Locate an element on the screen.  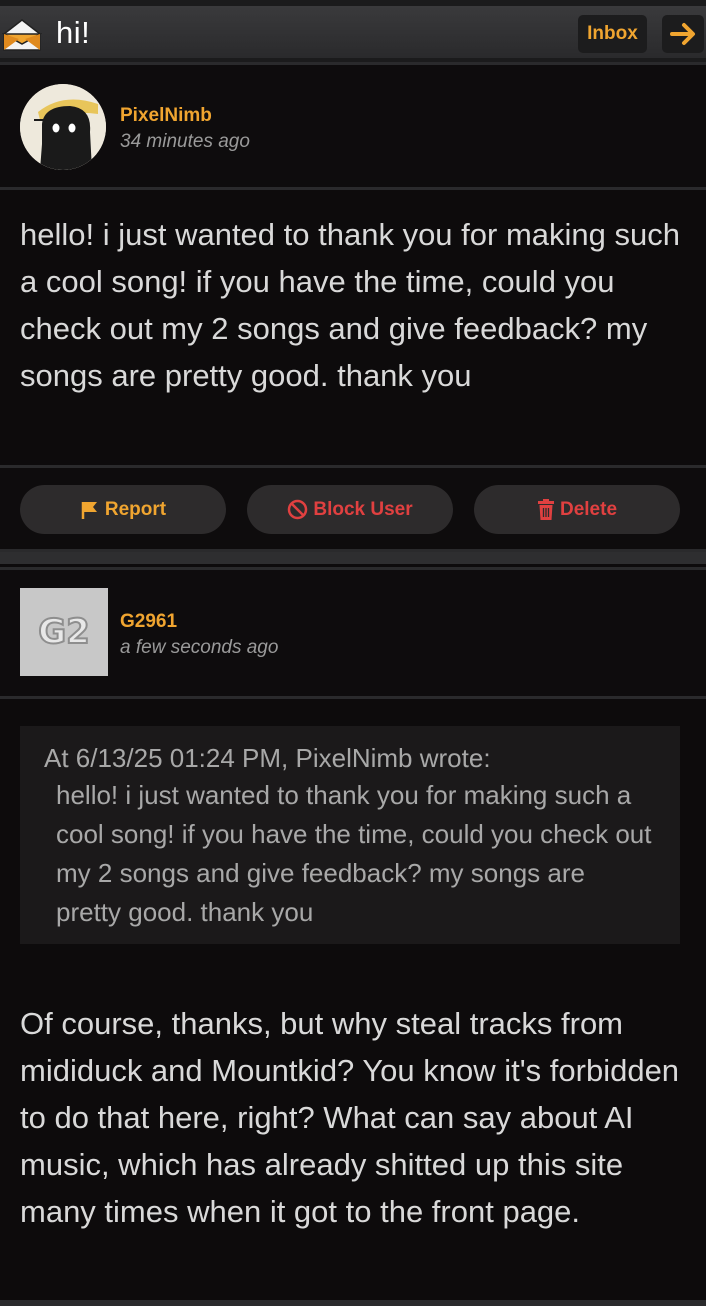
reply-time: a few seconds ago is located at coordinates (199, 647).